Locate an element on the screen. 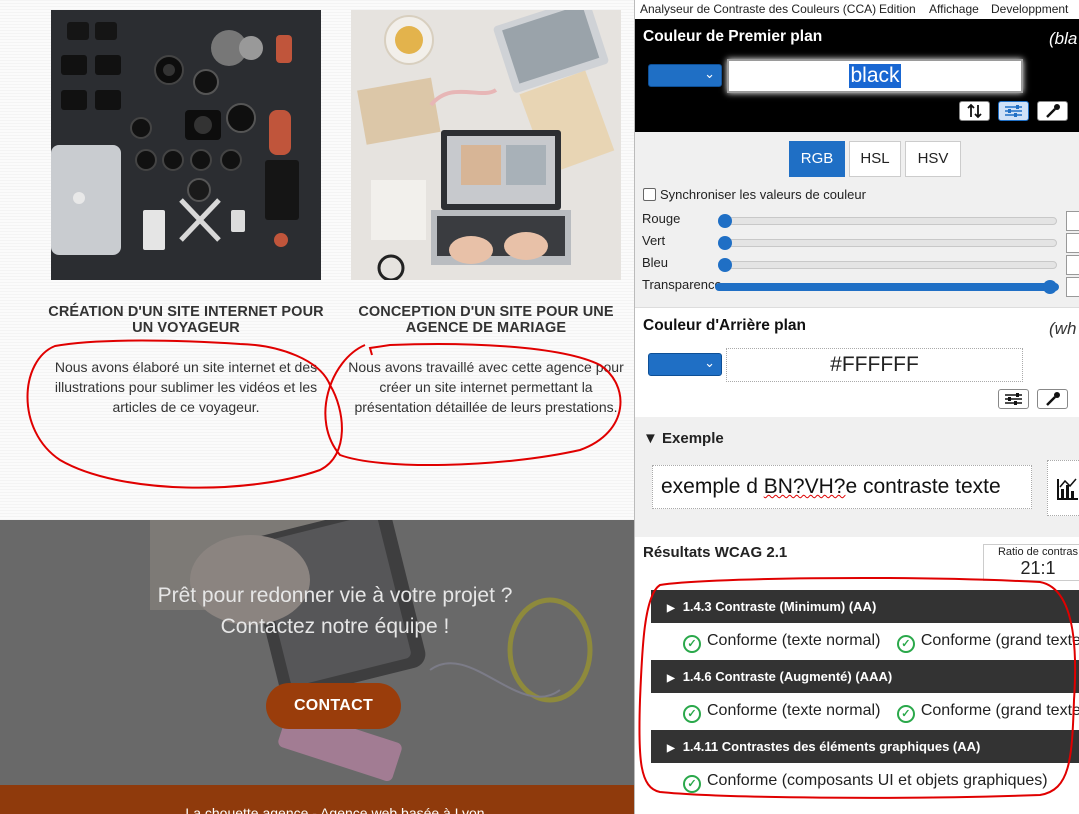  foreground-color-input: black is located at coordinates (875, 76).